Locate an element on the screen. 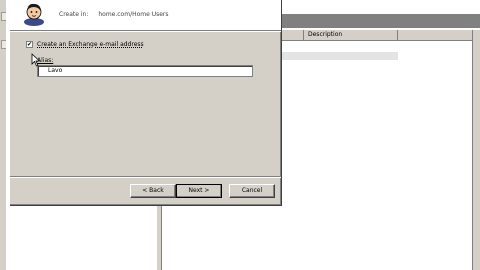 The width and height of the screenshot is (480, 270). button-separator is located at coordinates (145, 177).